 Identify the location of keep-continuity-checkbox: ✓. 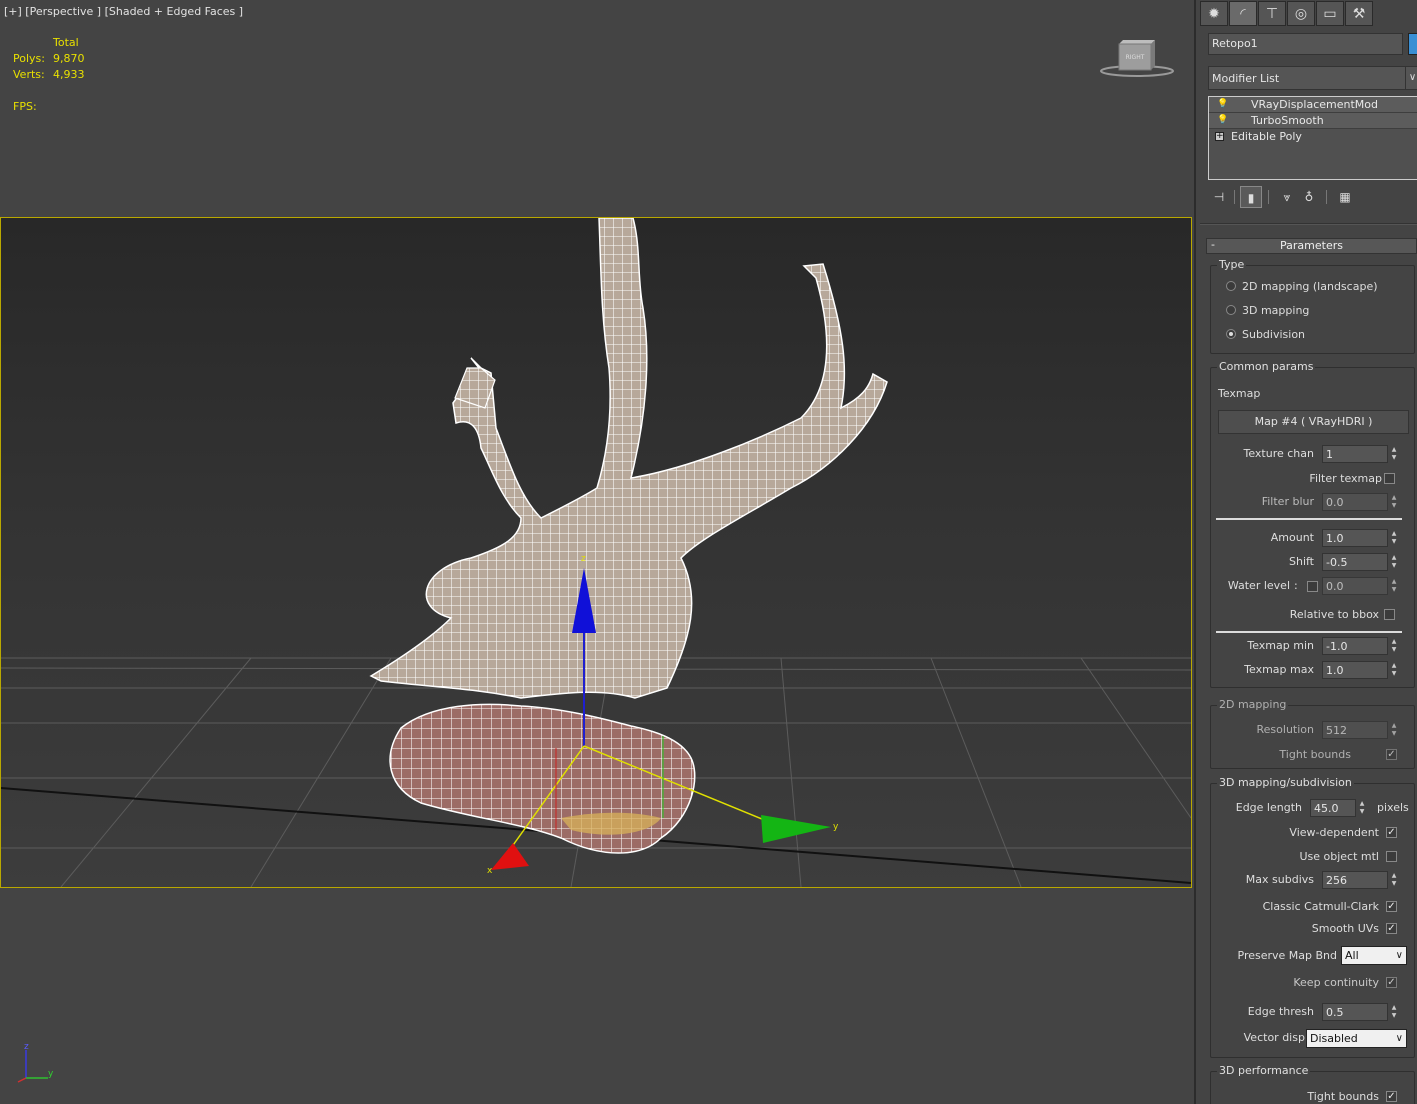
(1391, 982).